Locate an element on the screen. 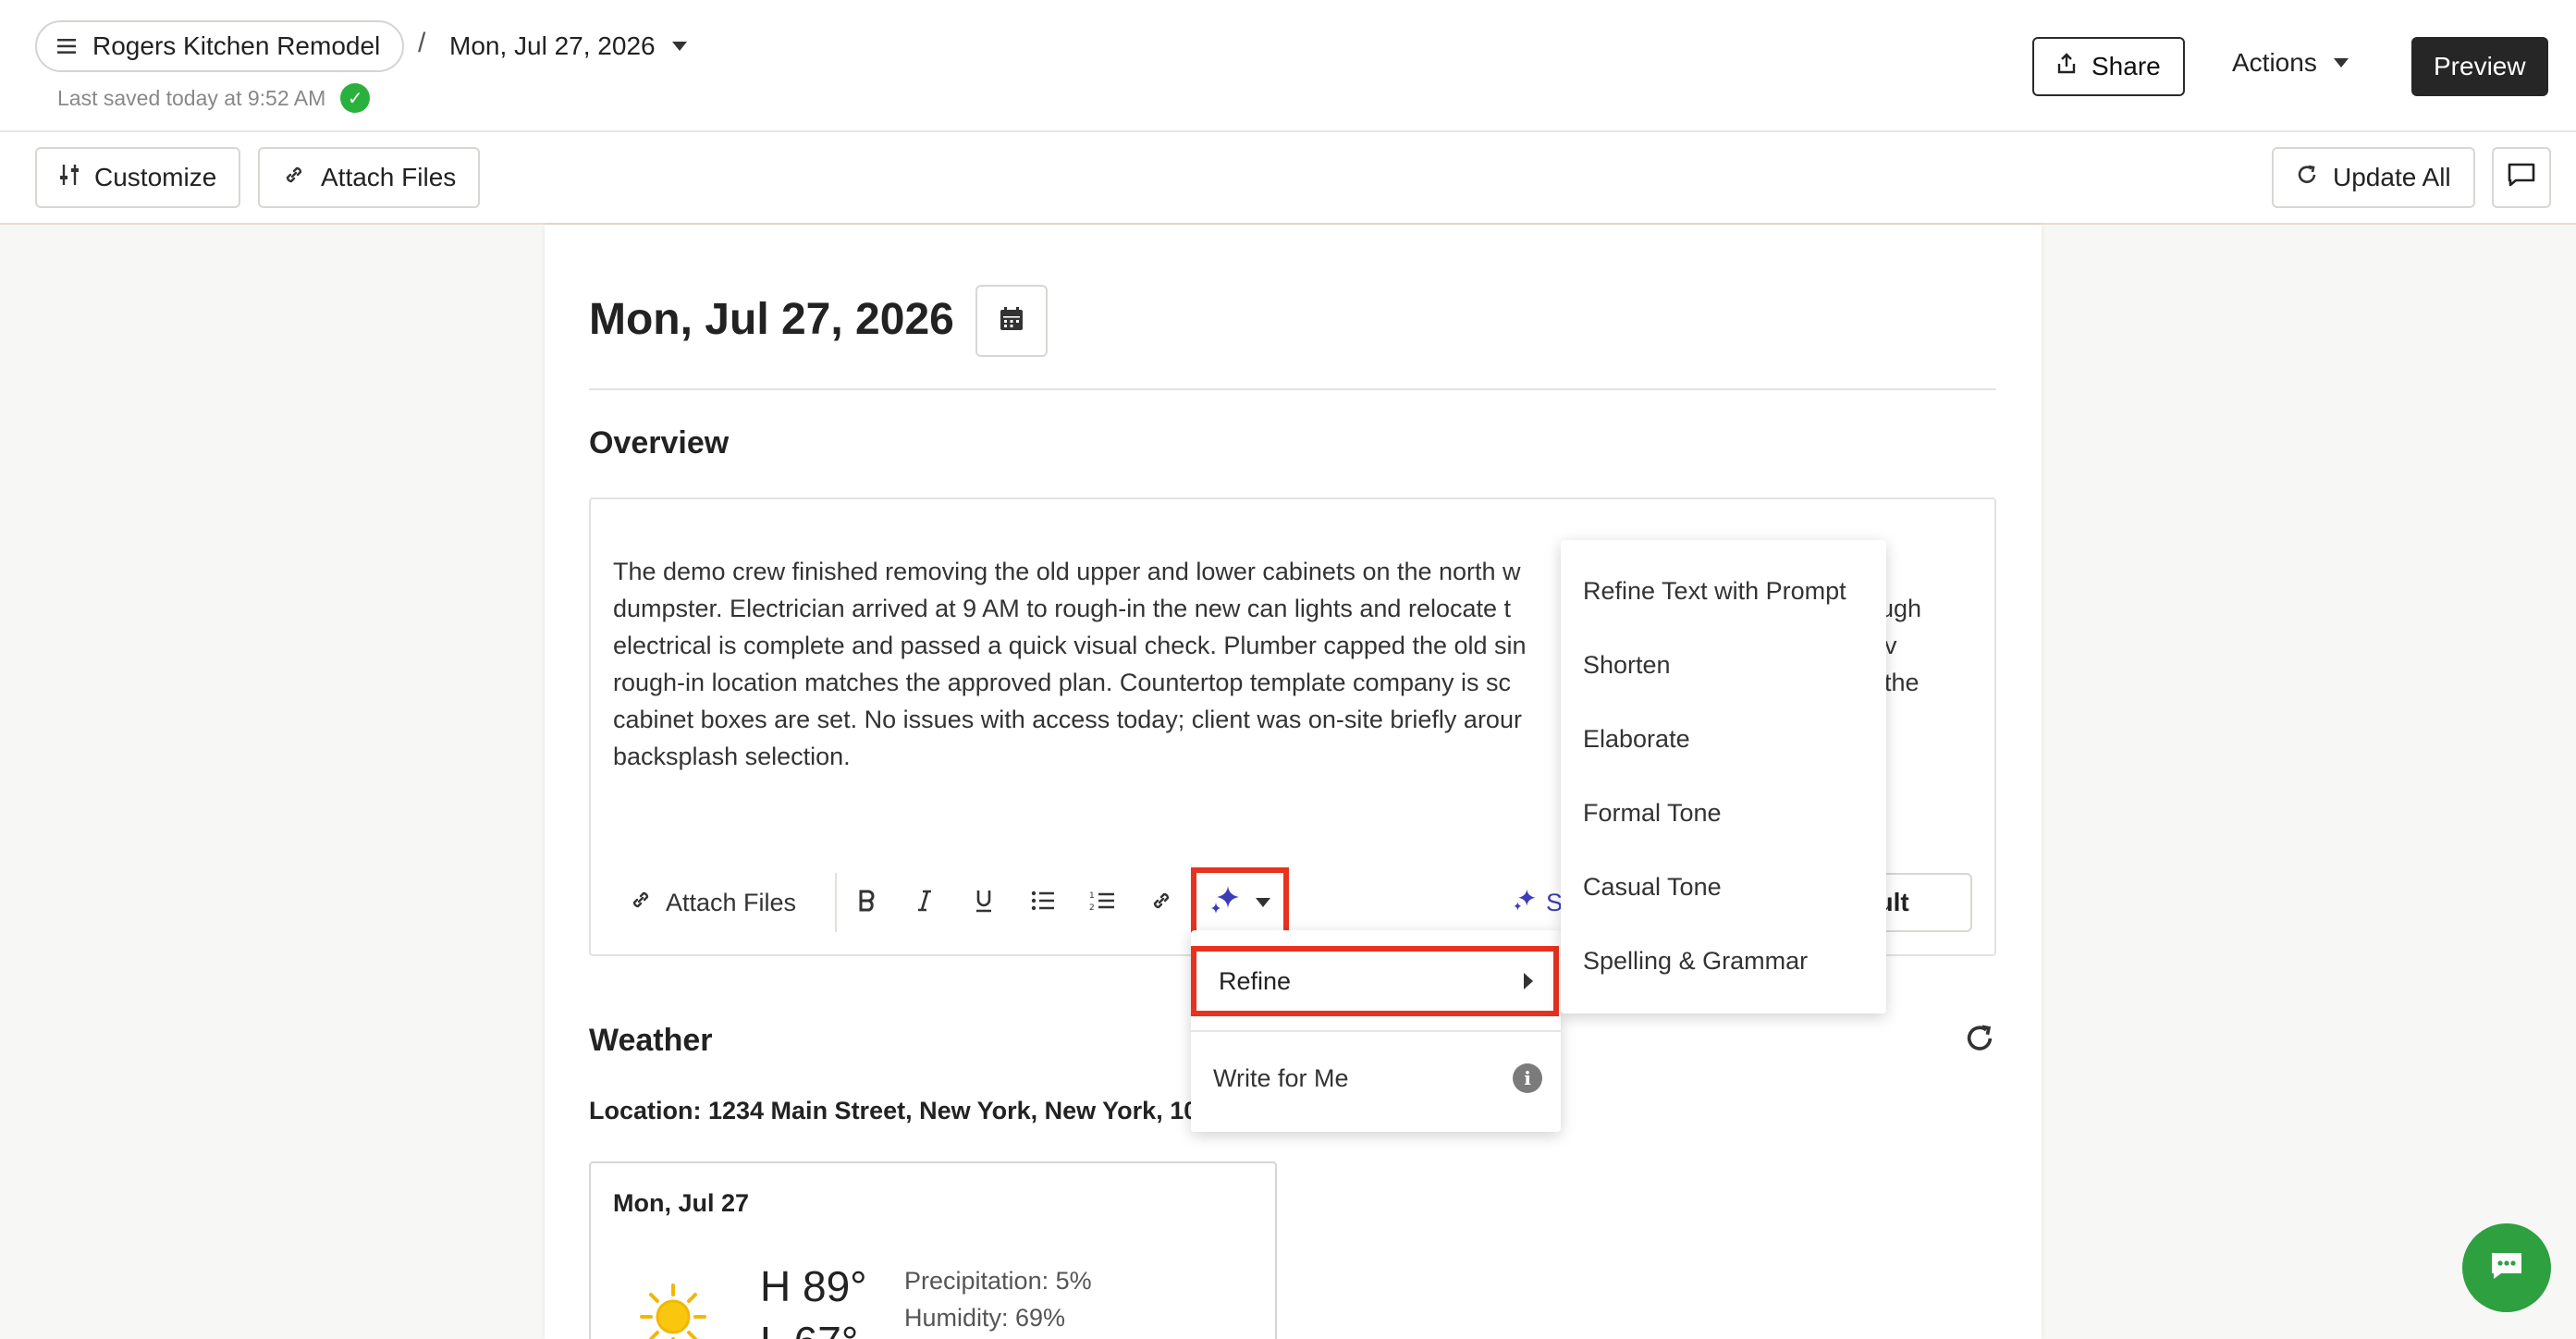  weather-humidity: Humidity: 69% is located at coordinates (985, 1318).